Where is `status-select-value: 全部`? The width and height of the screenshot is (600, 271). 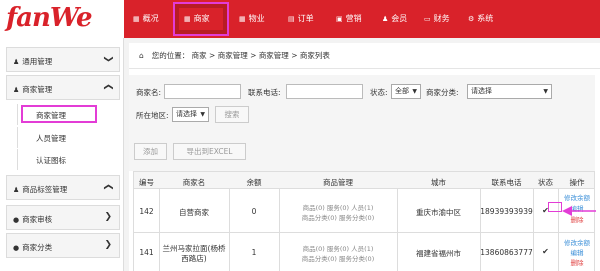 status-select-value: 全部 is located at coordinates (402, 91).